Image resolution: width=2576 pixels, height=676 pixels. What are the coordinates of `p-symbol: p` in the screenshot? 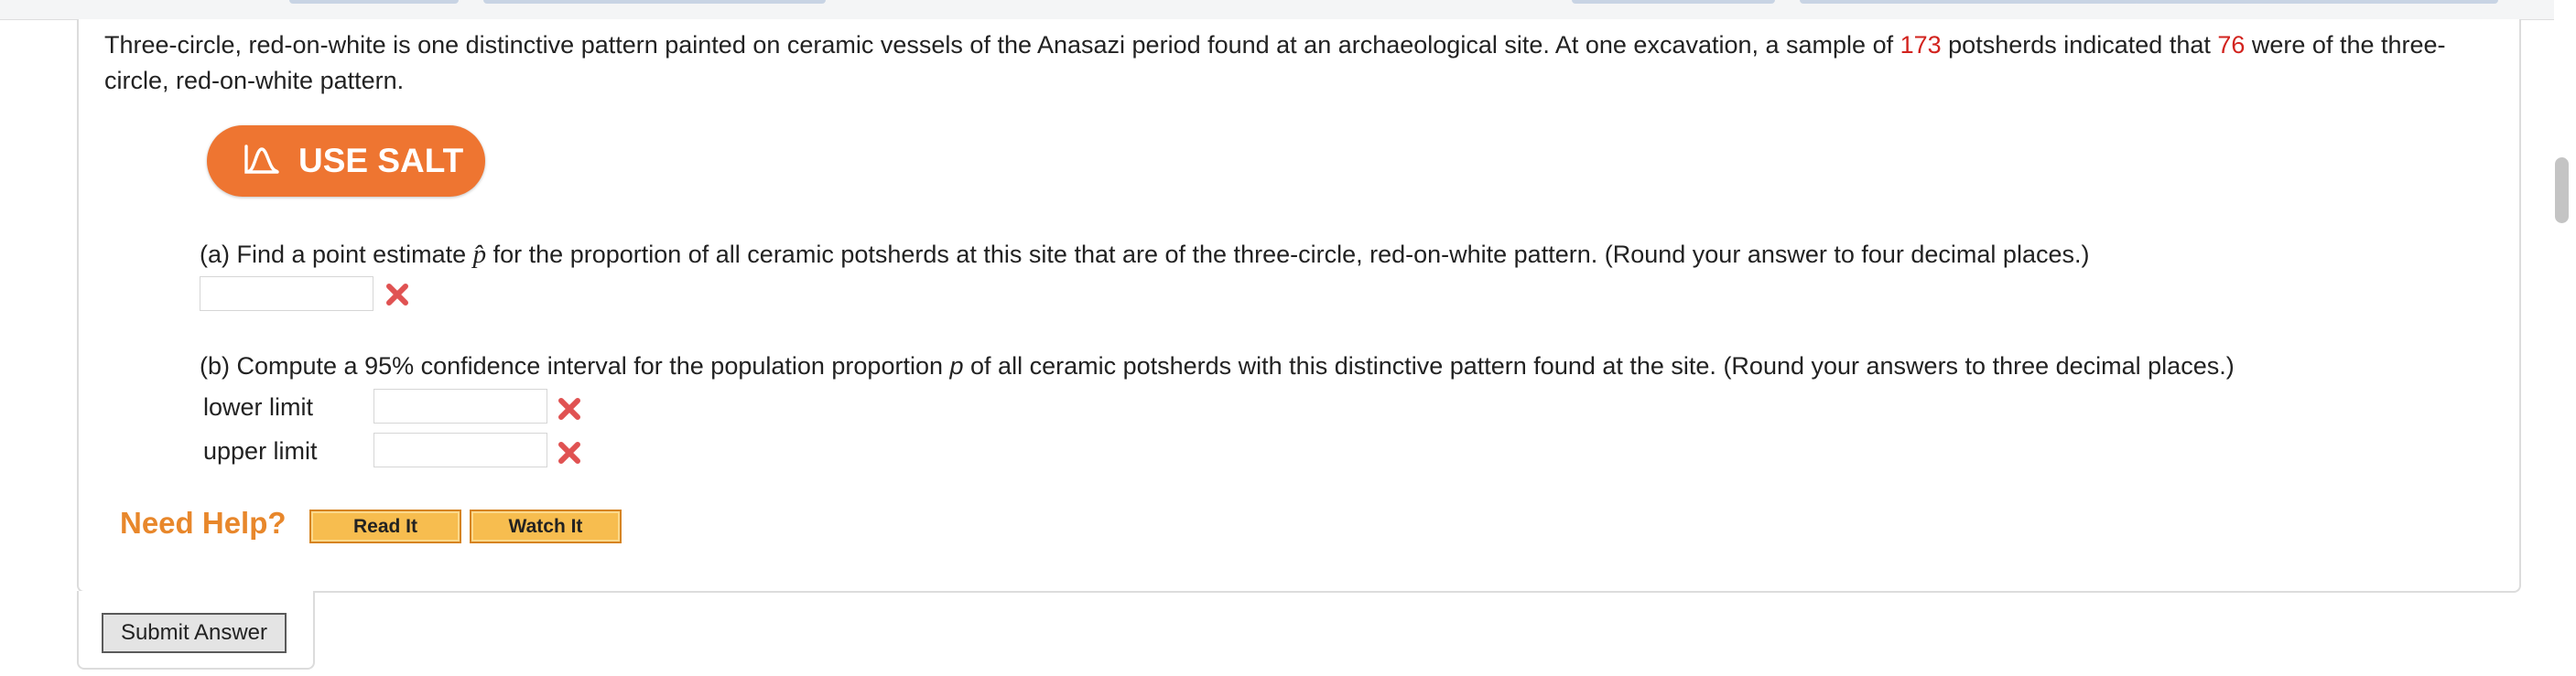 It's located at (957, 366).